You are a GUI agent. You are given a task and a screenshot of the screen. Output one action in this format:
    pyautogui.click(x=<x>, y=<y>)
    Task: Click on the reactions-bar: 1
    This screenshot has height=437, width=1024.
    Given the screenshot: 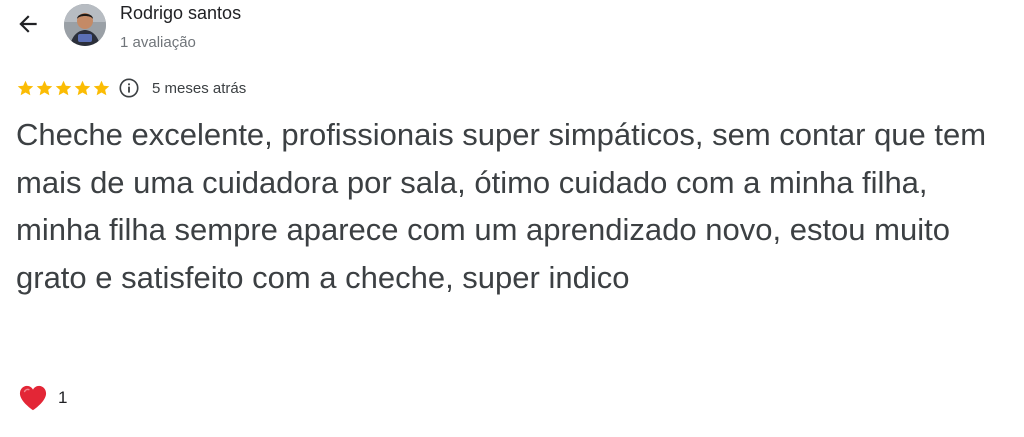 What is the action you would take?
    pyautogui.click(x=42, y=398)
    